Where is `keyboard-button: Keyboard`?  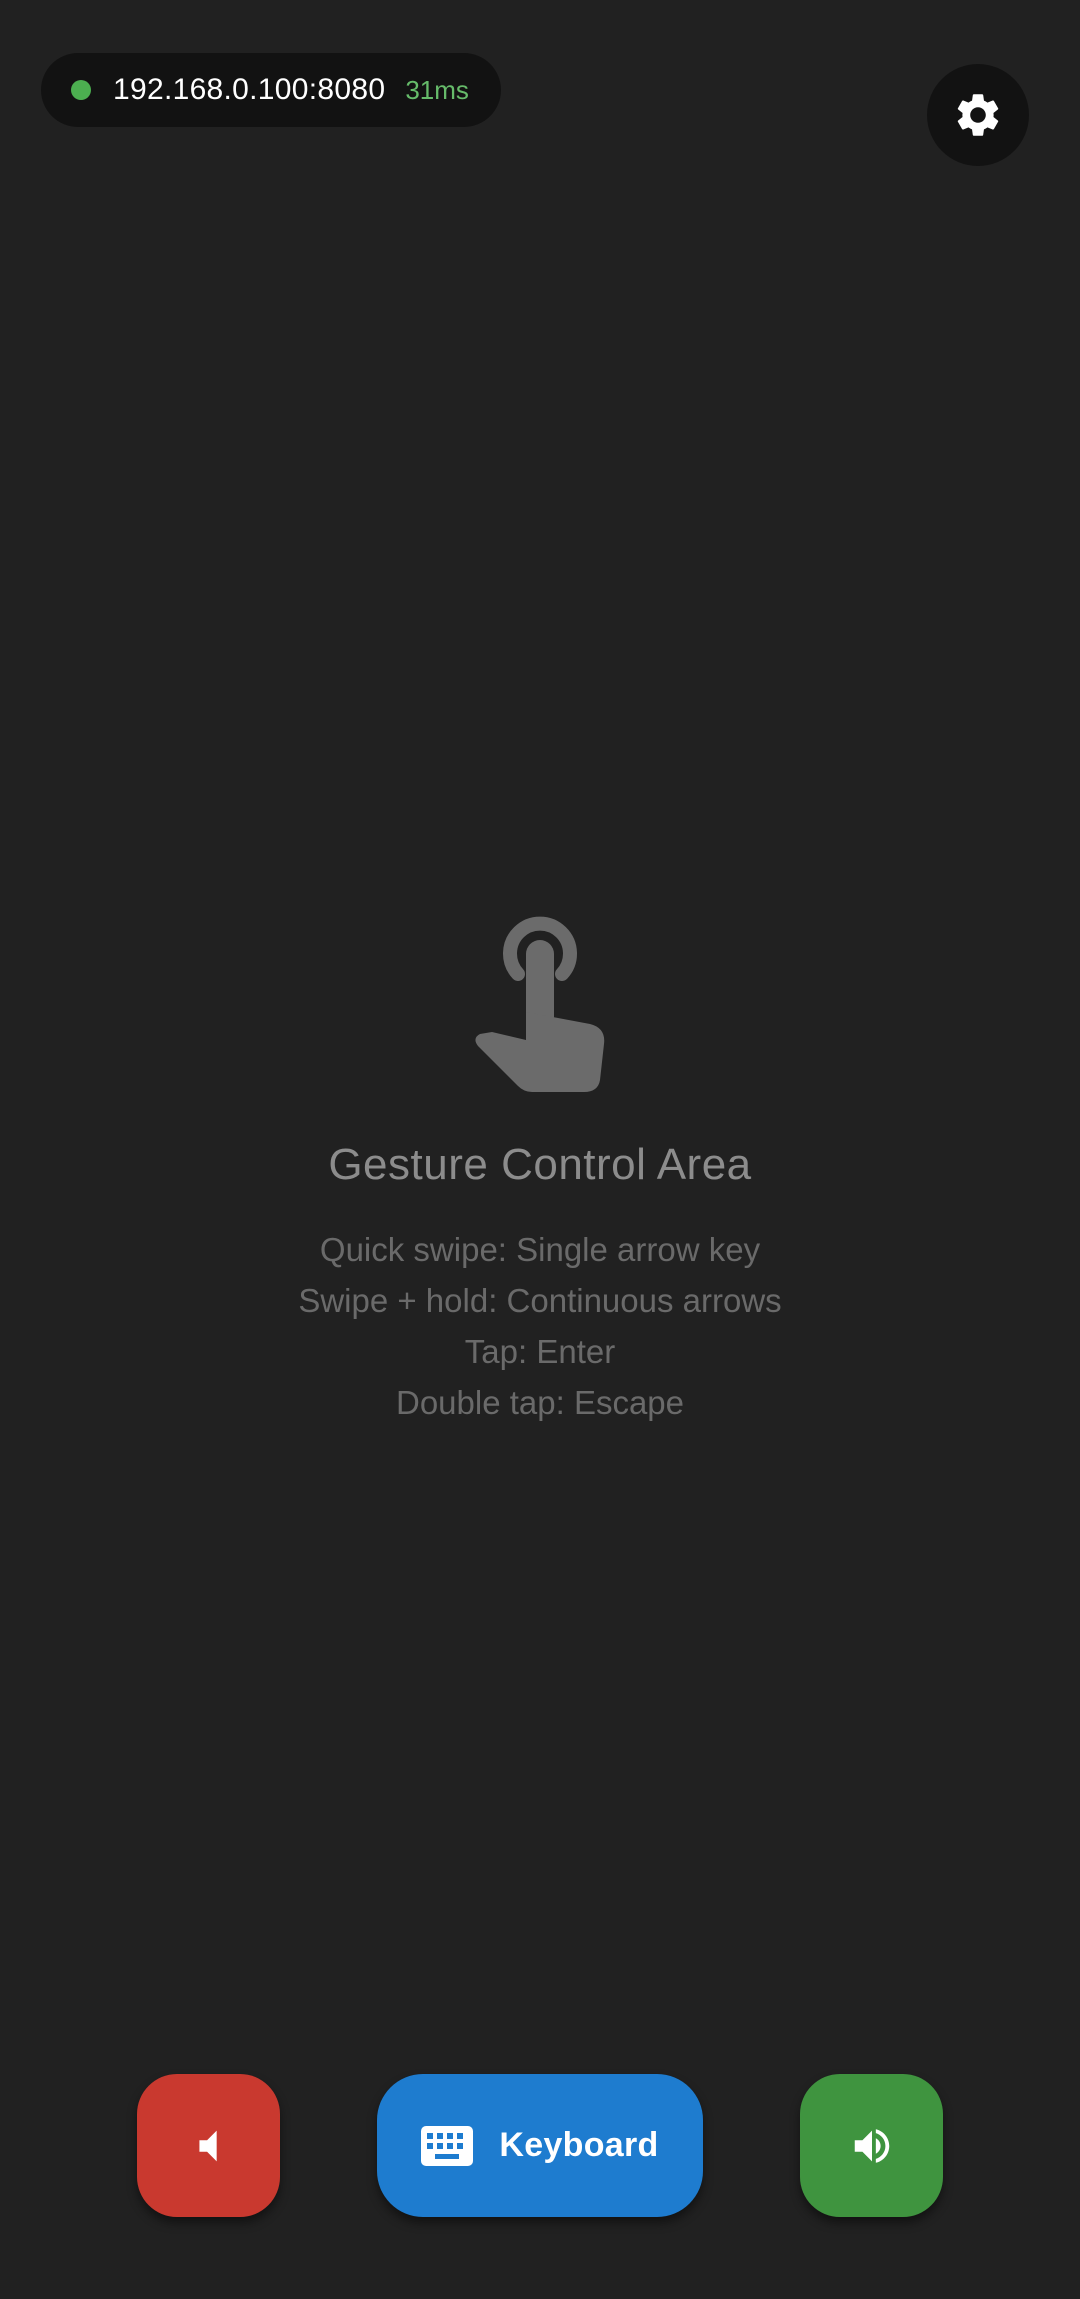 keyboard-button: Keyboard is located at coordinates (540, 2145).